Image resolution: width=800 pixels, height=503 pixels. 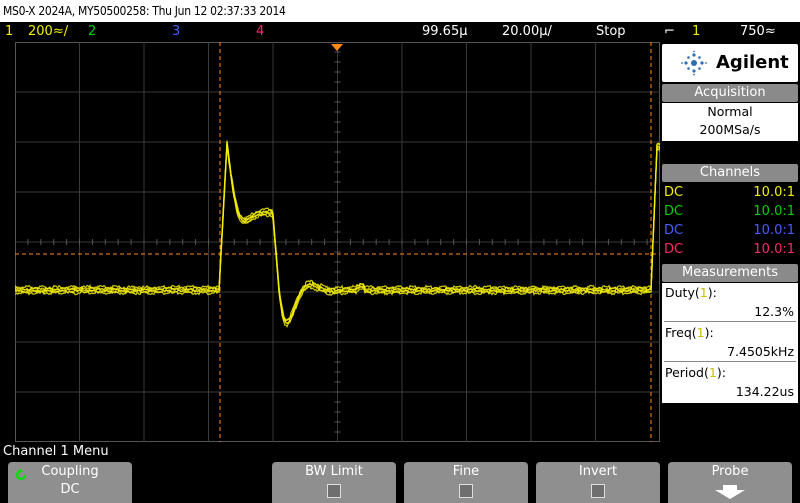 What do you see at coordinates (334, 482) in the screenshot?
I see `bw-limit-softkey: BW Limit` at bounding box center [334, 482].